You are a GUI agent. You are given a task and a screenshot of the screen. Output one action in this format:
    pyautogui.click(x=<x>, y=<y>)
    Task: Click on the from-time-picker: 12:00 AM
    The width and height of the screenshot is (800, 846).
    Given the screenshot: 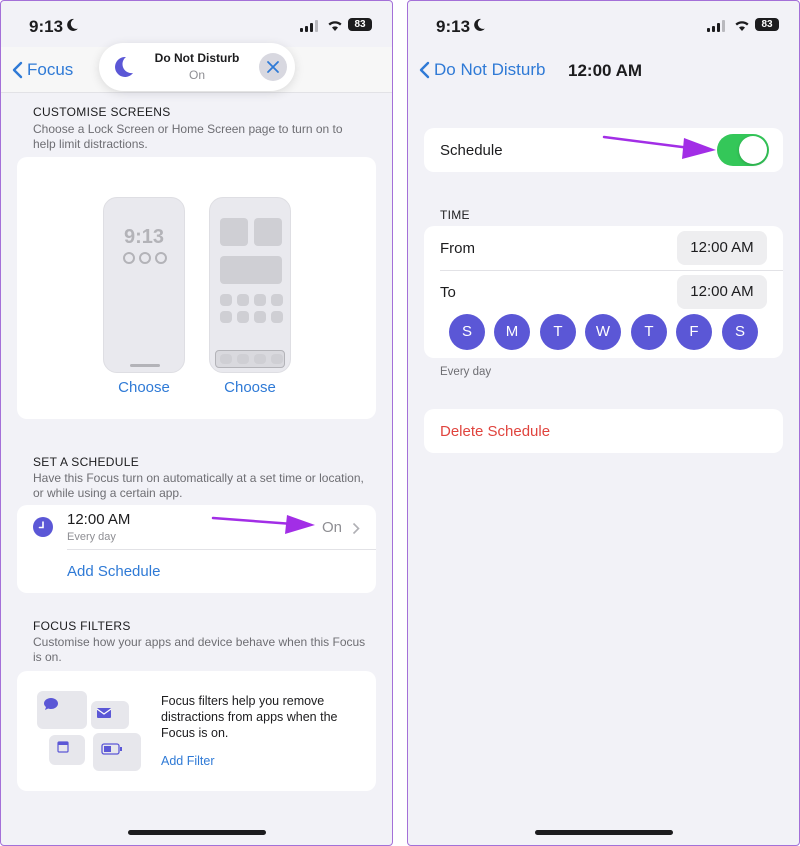 What is the action you would take?
    pyautogui.click(x=722, y=248)
    